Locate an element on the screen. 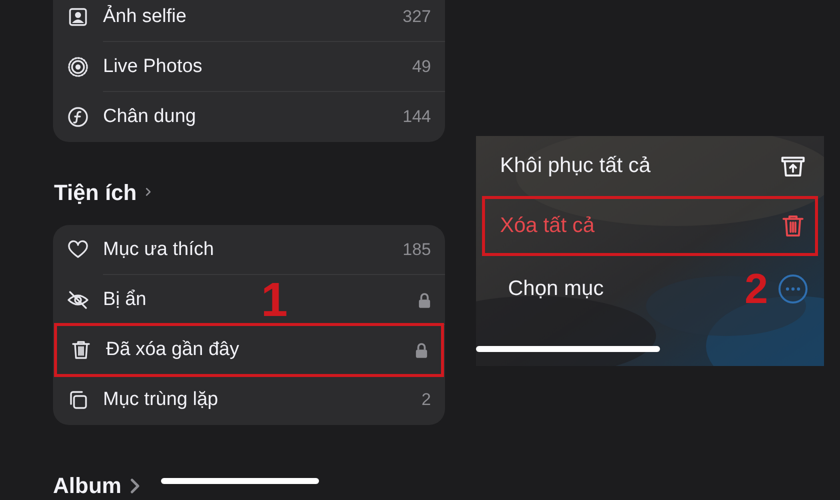 This screenshot has width=840, height=500. section-heading: Tiện ích is located at coordinates (95, 192).